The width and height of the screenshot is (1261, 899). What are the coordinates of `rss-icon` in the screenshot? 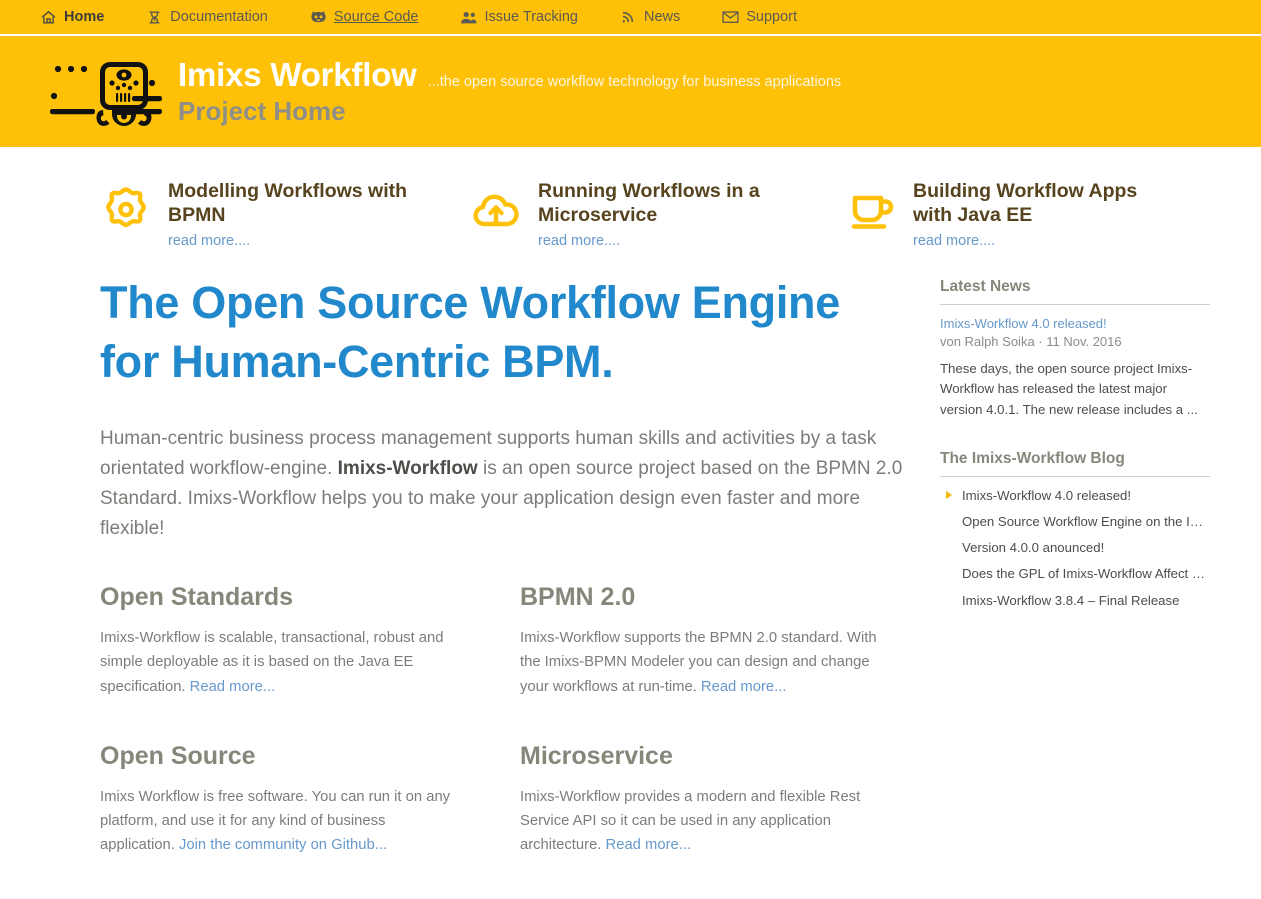 It's located at (628, 17).